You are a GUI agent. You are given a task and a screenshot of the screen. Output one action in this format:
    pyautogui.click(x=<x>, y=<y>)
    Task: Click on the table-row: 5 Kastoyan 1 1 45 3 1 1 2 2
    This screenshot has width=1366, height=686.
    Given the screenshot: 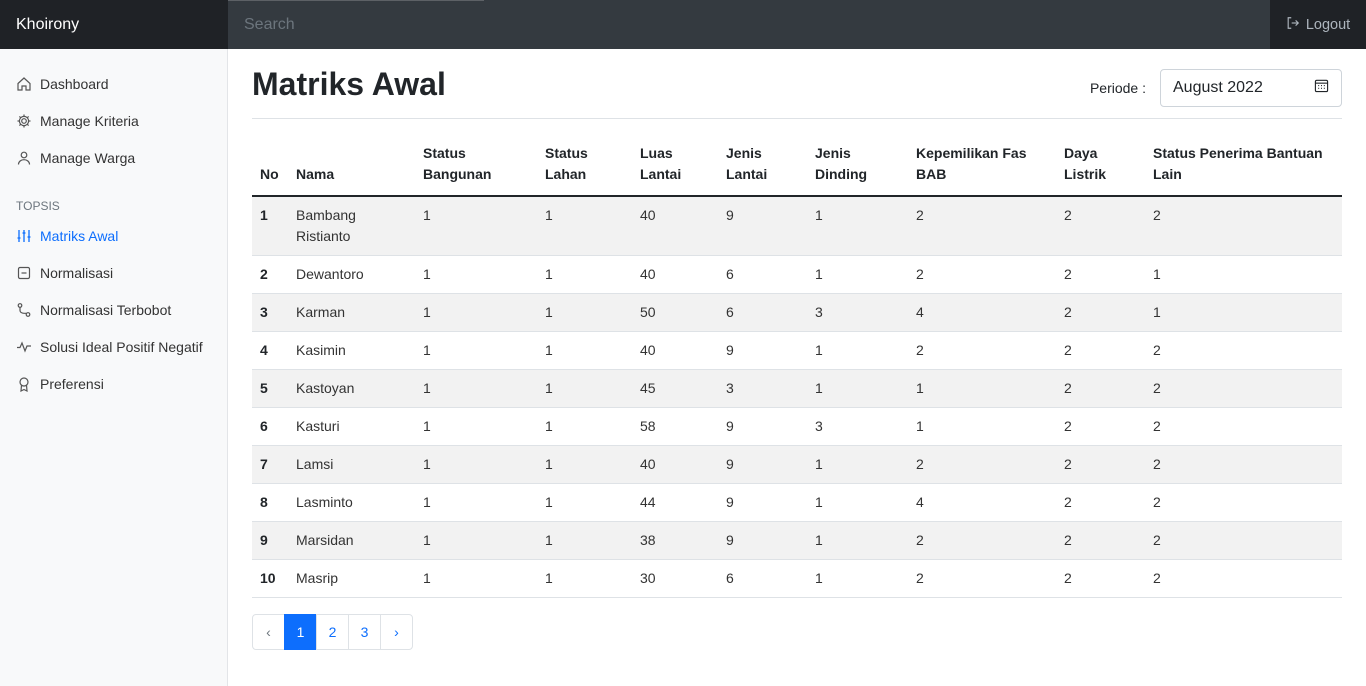 What is the action you would take?
    pyautogui.click(x=797, y=388)
    